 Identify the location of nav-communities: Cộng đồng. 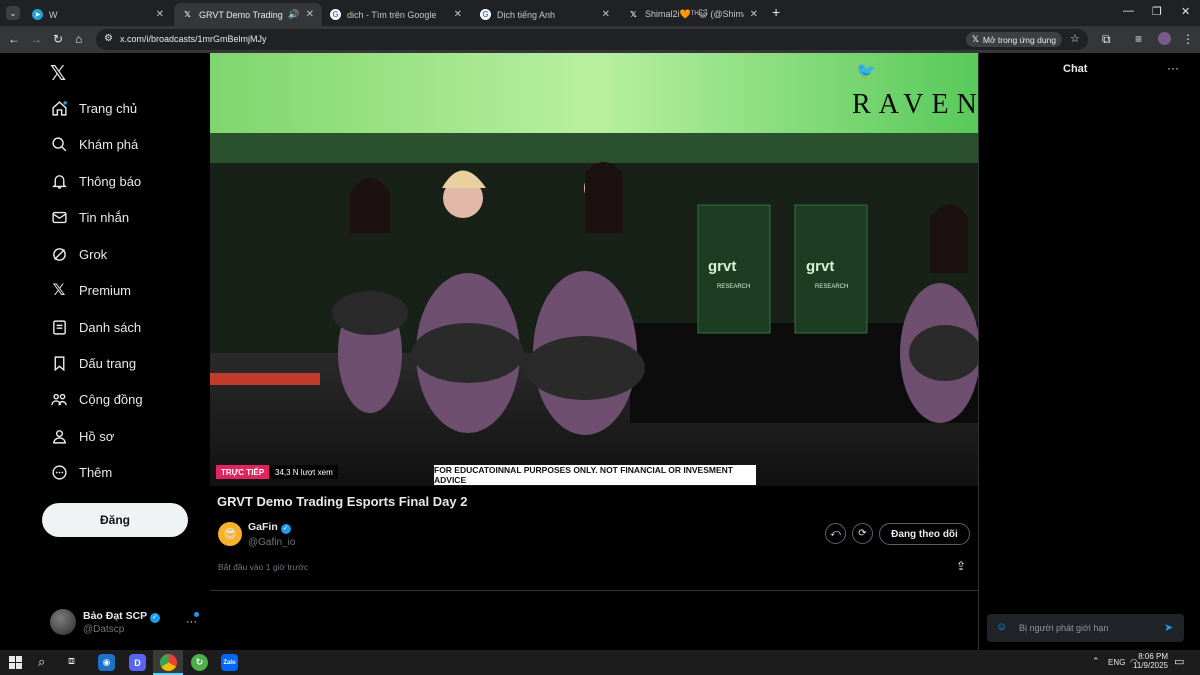
(96, 399).